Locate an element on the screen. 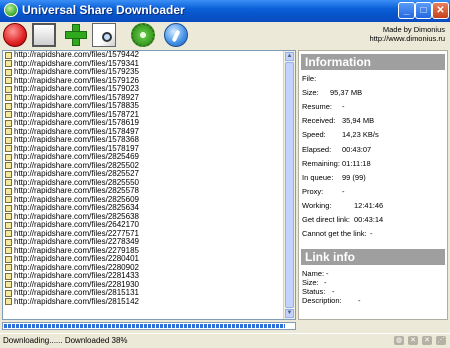 The image size is (450, 348). status-link-icon: ✕ is located at coordinates (413, 340).